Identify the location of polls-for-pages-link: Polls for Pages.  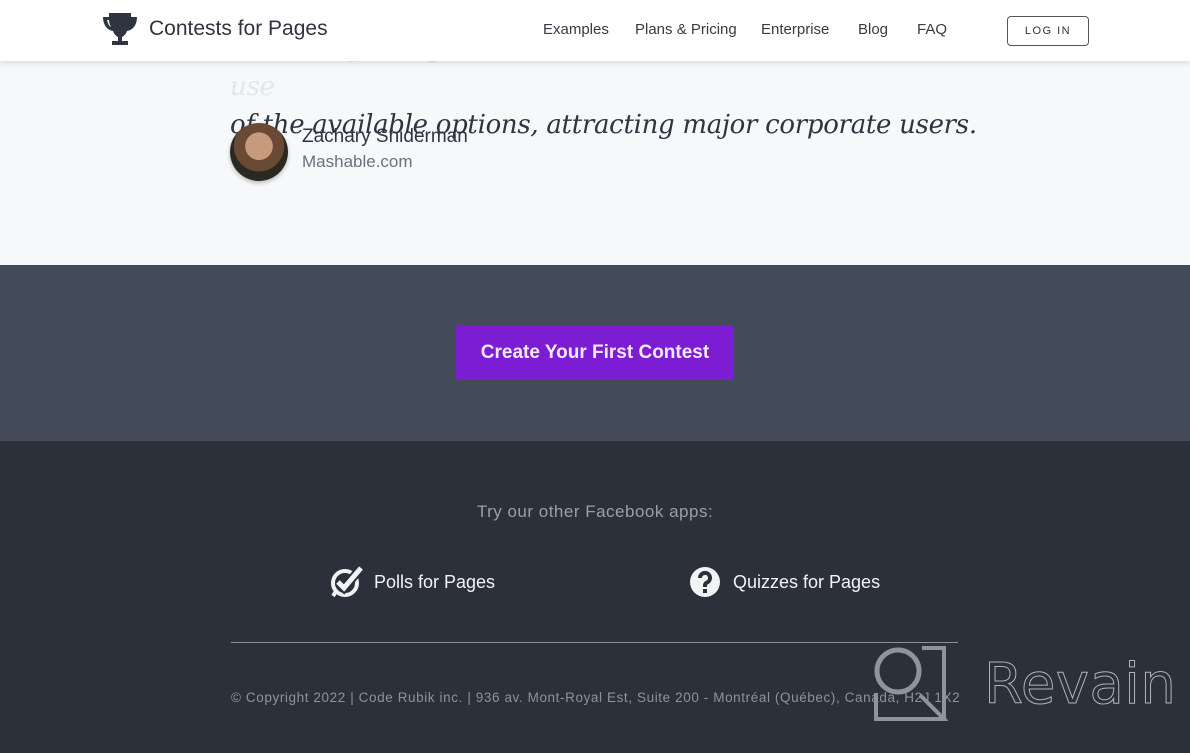
(412, 582).